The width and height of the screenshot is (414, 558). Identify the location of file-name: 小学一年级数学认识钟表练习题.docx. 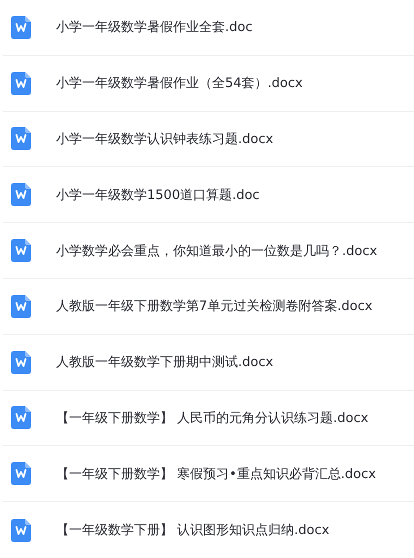
(165, 139).